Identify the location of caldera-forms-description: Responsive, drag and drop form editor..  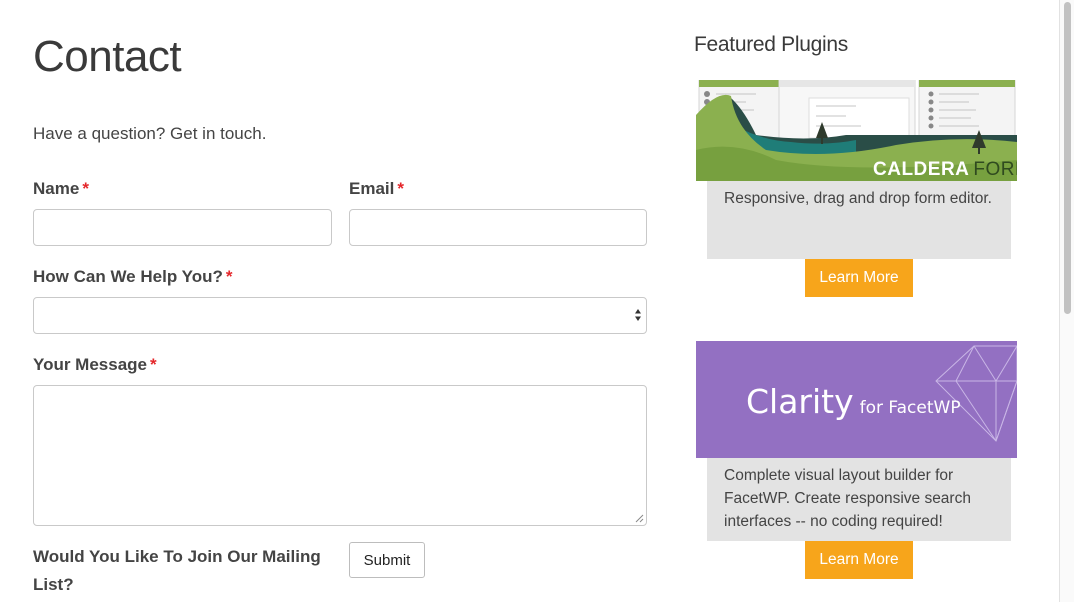
(859, 220).